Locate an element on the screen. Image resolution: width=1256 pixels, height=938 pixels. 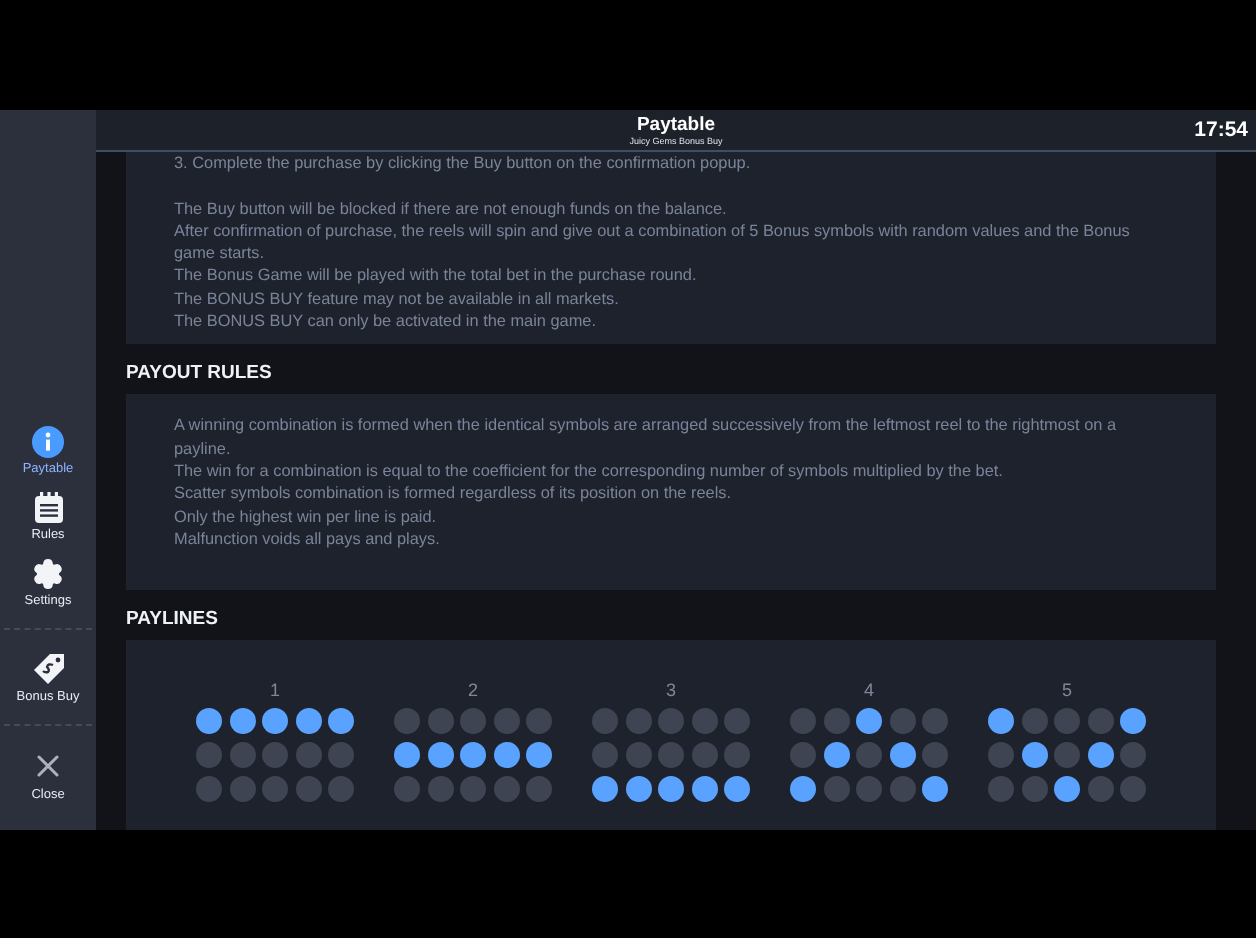
price-tag-icon is located at coordinates (48, 669).